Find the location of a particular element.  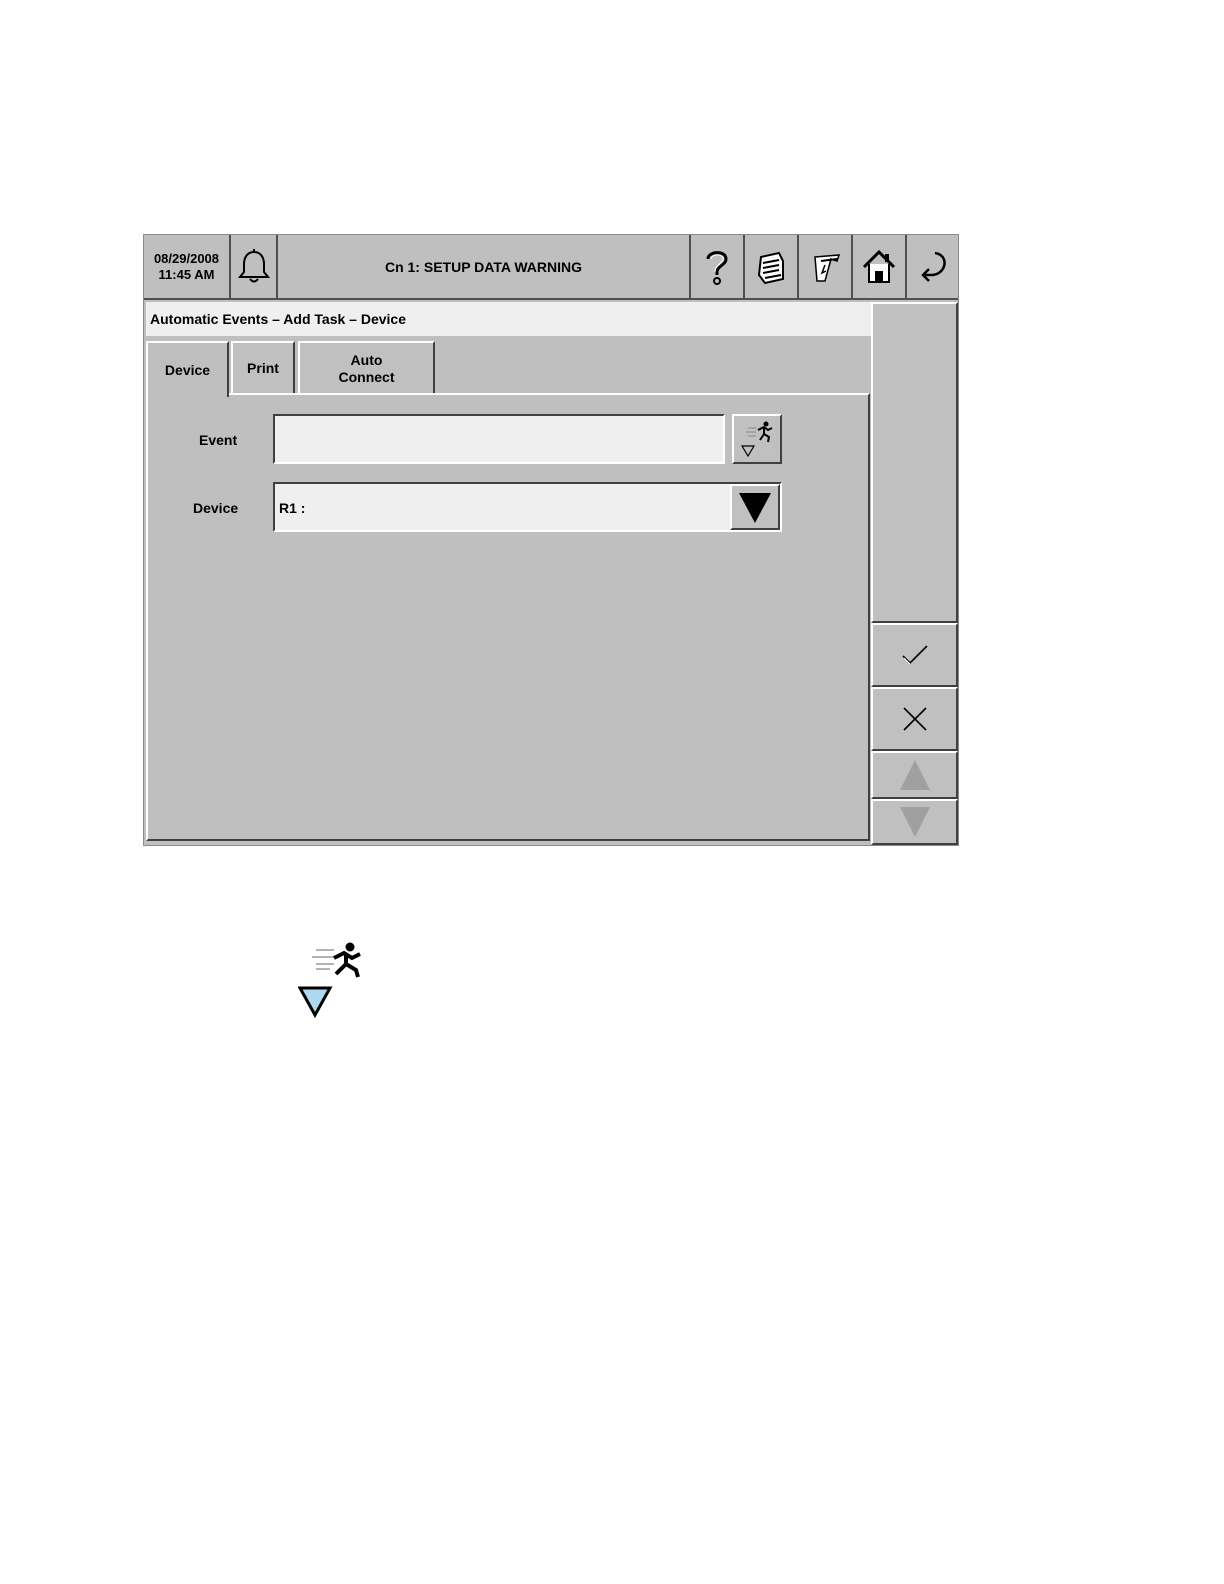

bell-icon is located at coordinates (253, 265).